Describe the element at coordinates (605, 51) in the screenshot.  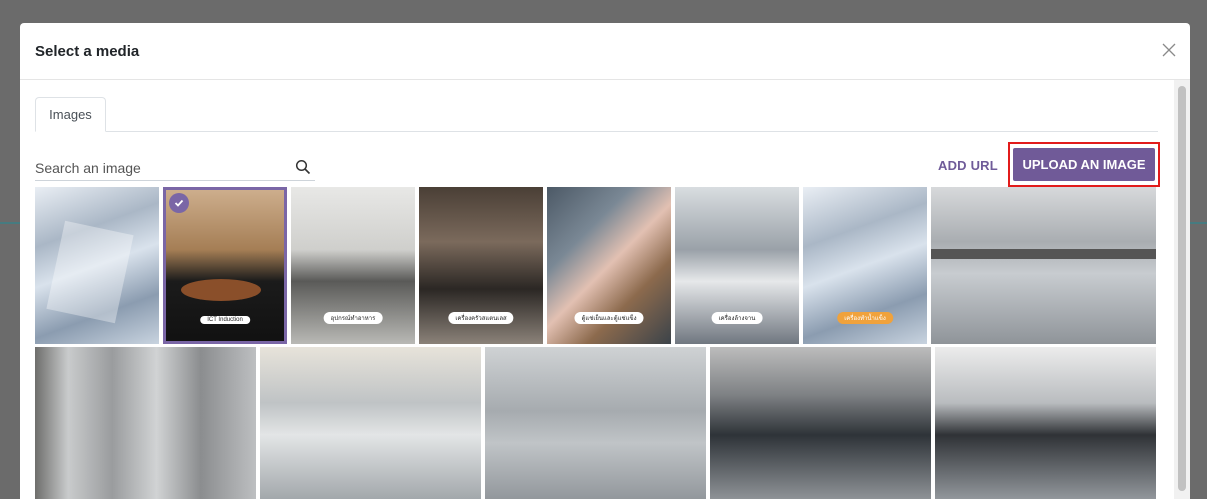
I see `dialog-header: Select a media` at that location.